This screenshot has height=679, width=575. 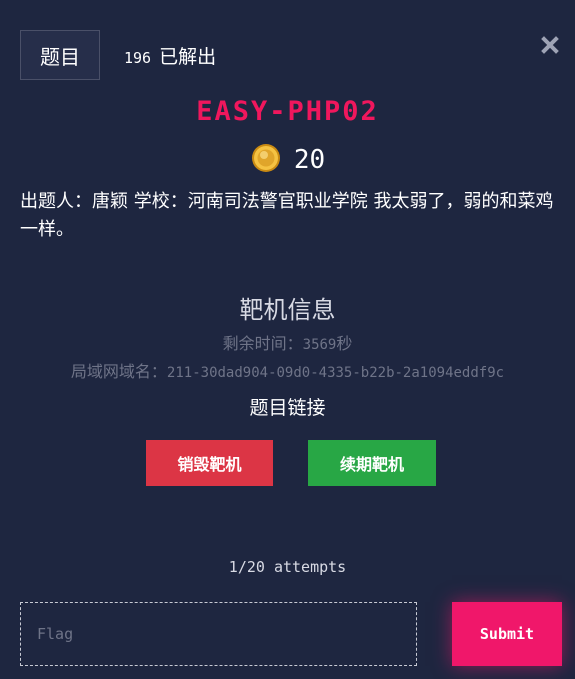 I want to click on close-icon, so click(x=550, y=45).